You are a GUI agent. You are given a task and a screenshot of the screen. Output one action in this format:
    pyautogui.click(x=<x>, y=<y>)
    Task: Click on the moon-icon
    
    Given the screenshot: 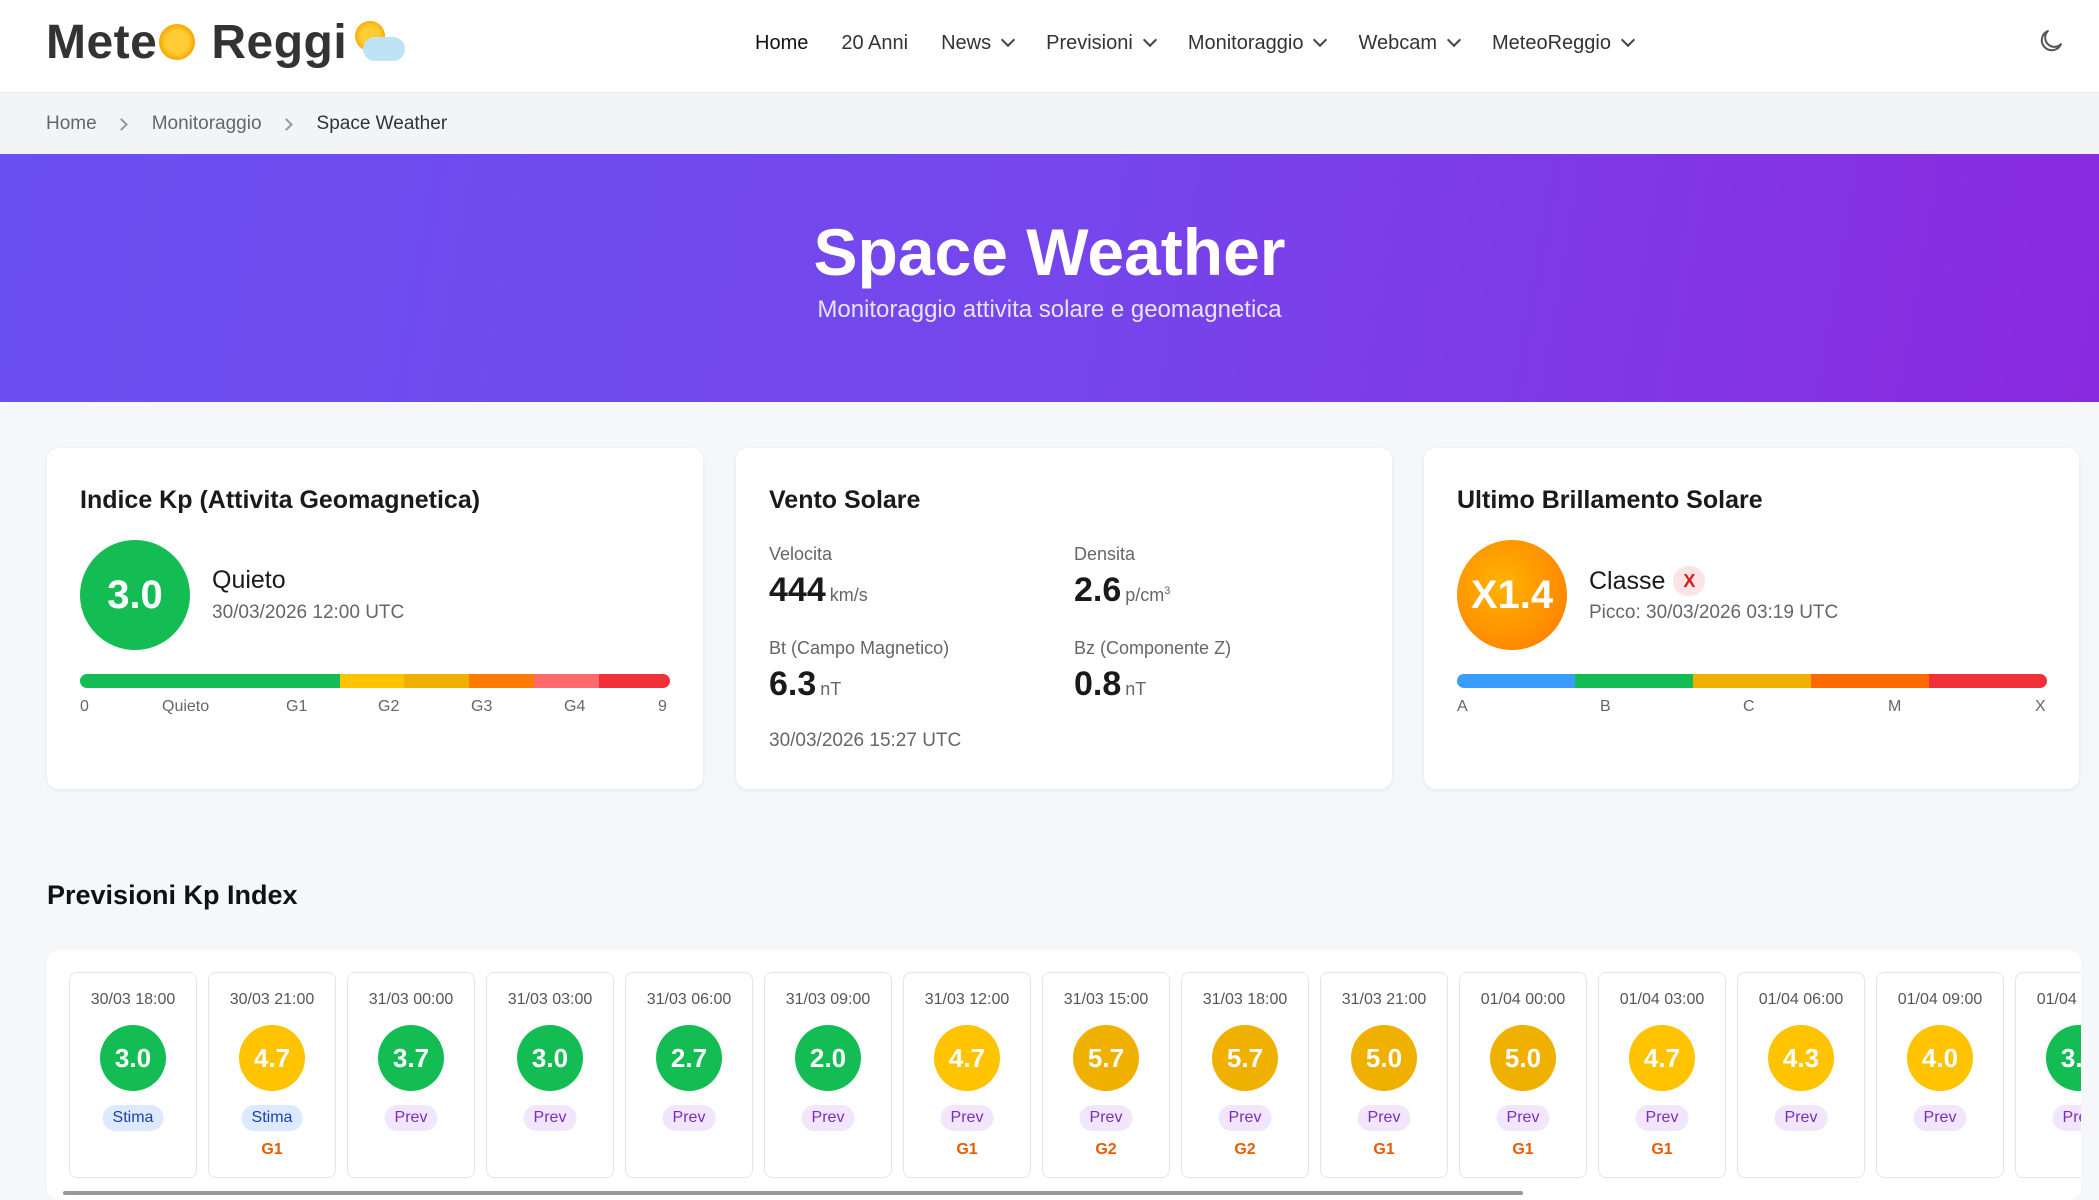 What is the action you would take?
    pyautogui.click(x=2051, y=41)
    